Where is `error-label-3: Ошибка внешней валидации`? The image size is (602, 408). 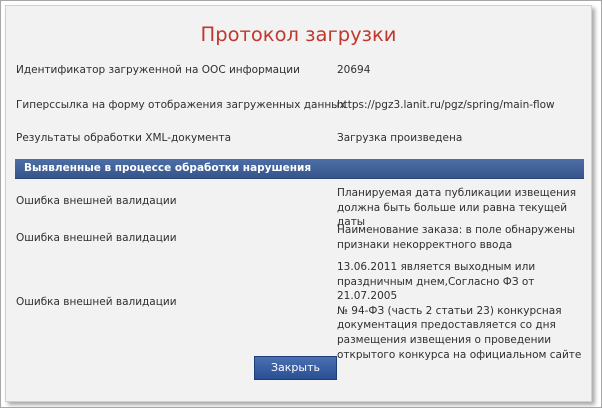
error-label-3: Ошибка внешней валидации is located at coordinates (96, 302).